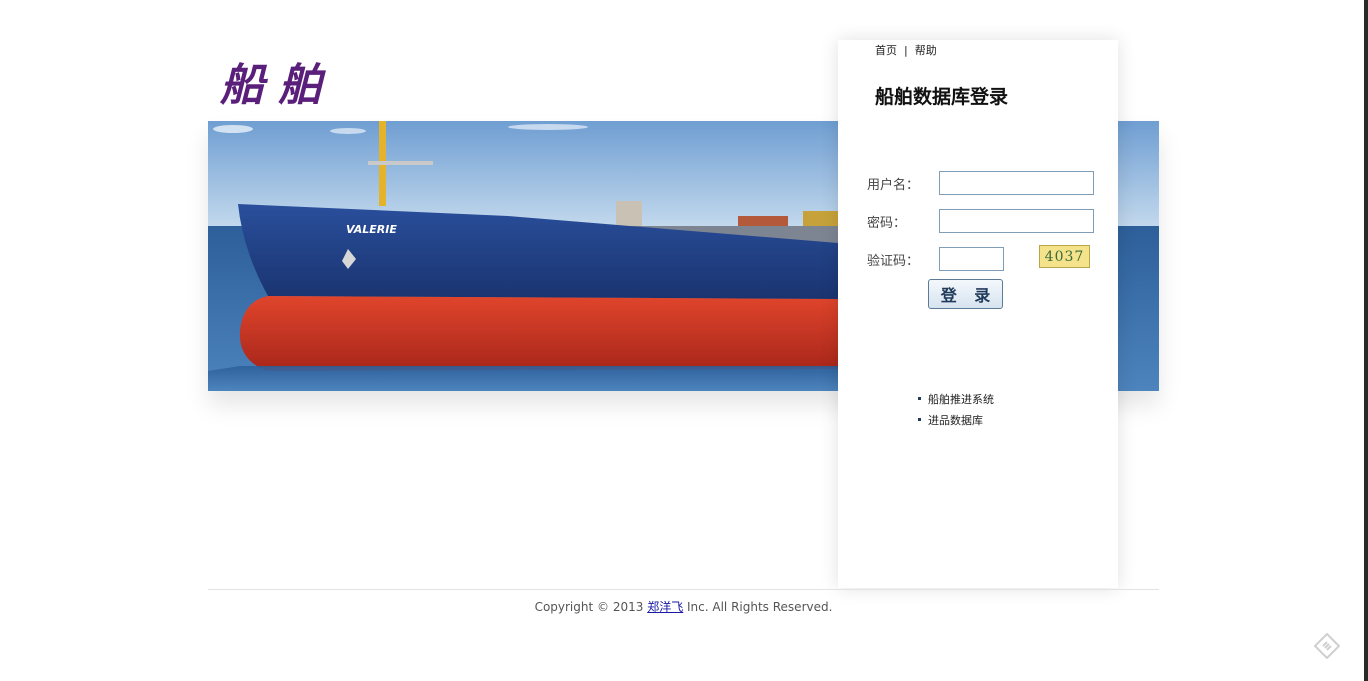  Describe the element at coordinates (683, 589) in the screenshot. I see `footer-divider` at that location.